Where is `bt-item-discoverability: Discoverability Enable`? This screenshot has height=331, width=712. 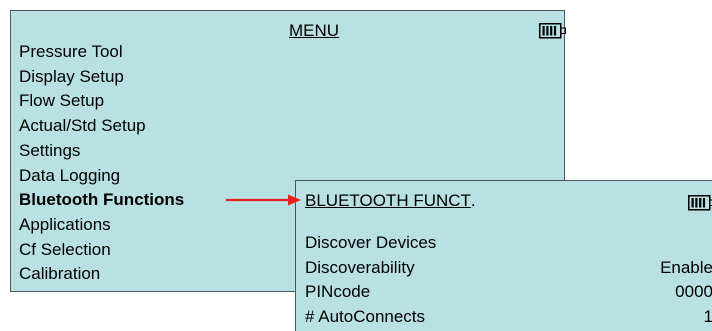 bt-item-discoverability: Discoverability Enable is located at coordinates (508, 268).